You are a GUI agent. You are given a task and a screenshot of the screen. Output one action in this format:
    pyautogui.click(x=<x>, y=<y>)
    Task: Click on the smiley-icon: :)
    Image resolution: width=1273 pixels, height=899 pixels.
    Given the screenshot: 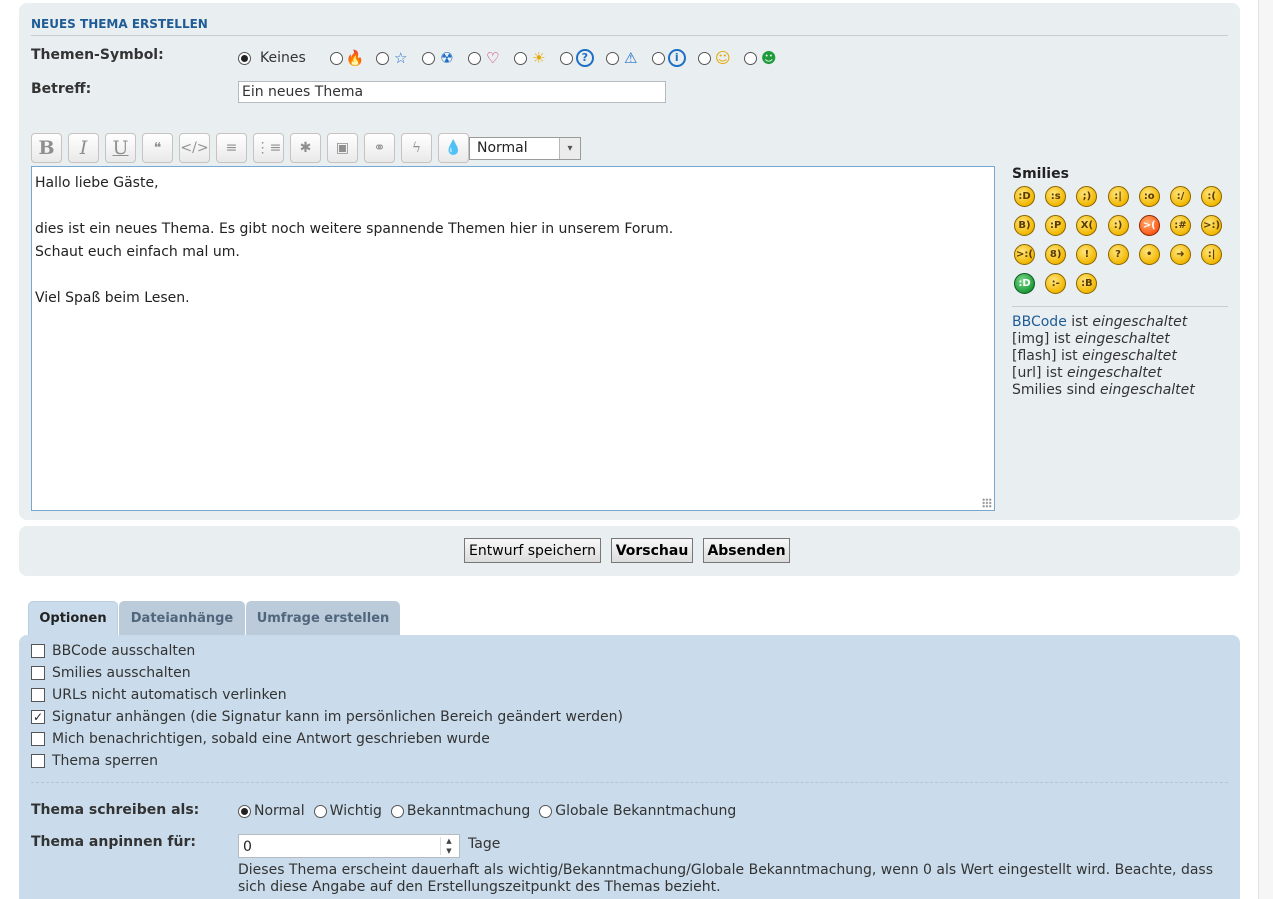 What is the action you would take?
    pyautogui.click(x=1118, y=225)
    